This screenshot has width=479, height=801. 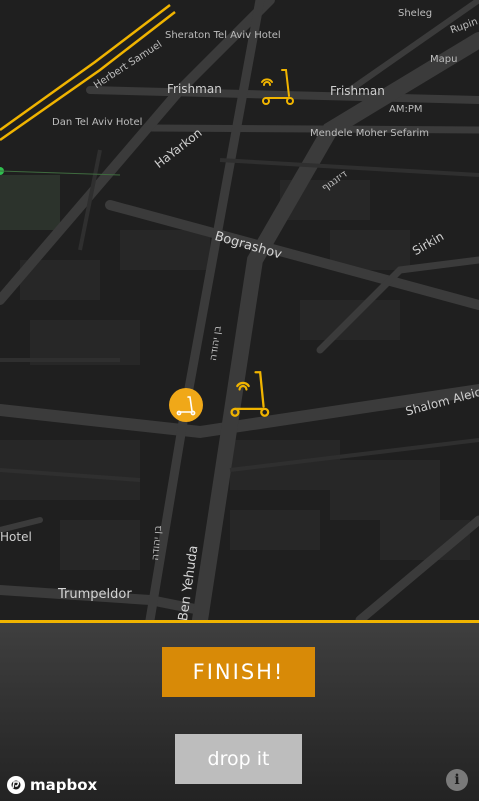 I want to click on mapbox-logo: mapbox, so click(x=51, y=785).